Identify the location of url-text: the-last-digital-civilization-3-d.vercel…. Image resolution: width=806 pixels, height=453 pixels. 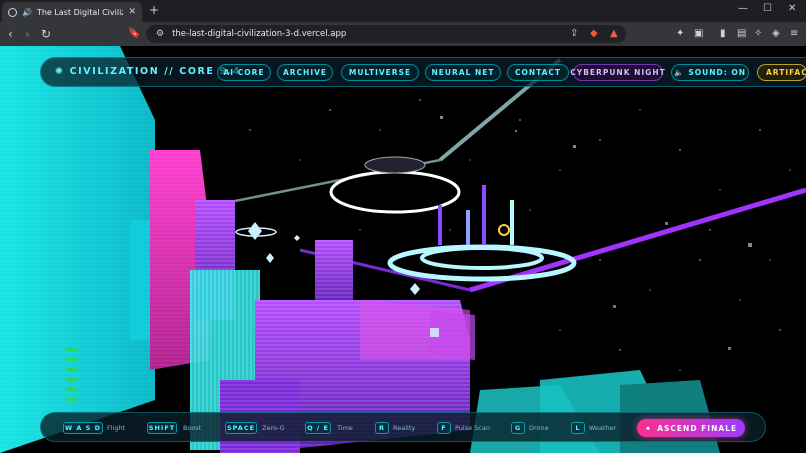
(259, 34).